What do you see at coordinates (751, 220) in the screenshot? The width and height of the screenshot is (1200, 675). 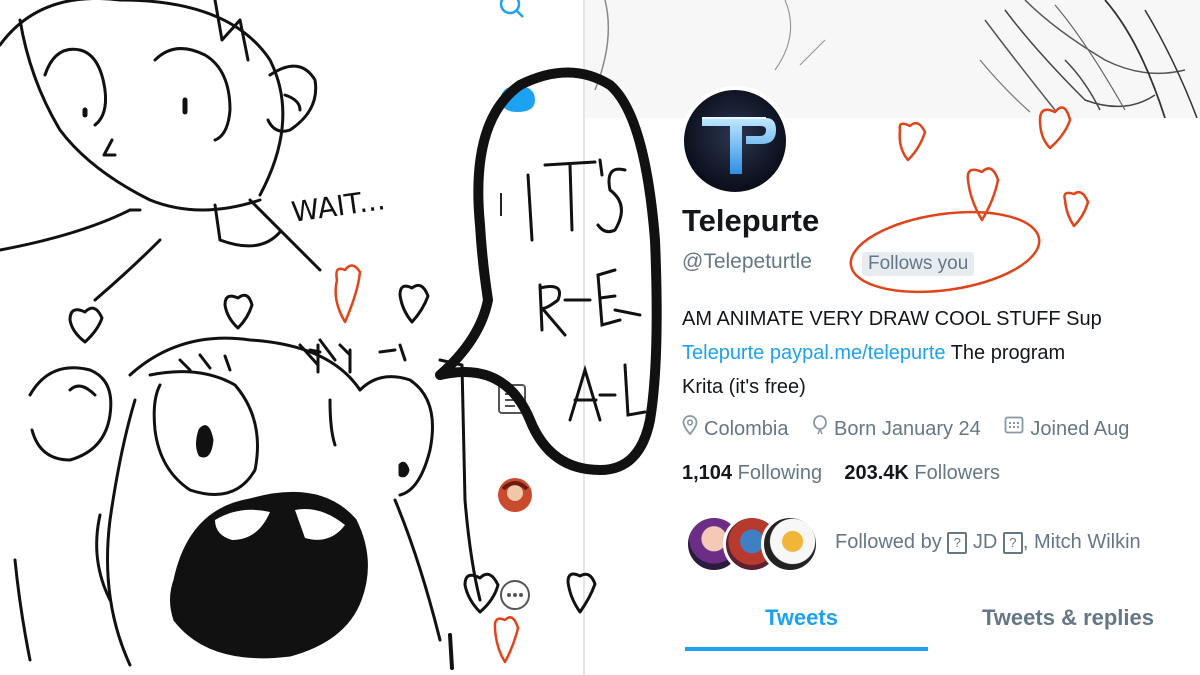 I see `profile-name: Telepurte` at bounding box center [751, 220].